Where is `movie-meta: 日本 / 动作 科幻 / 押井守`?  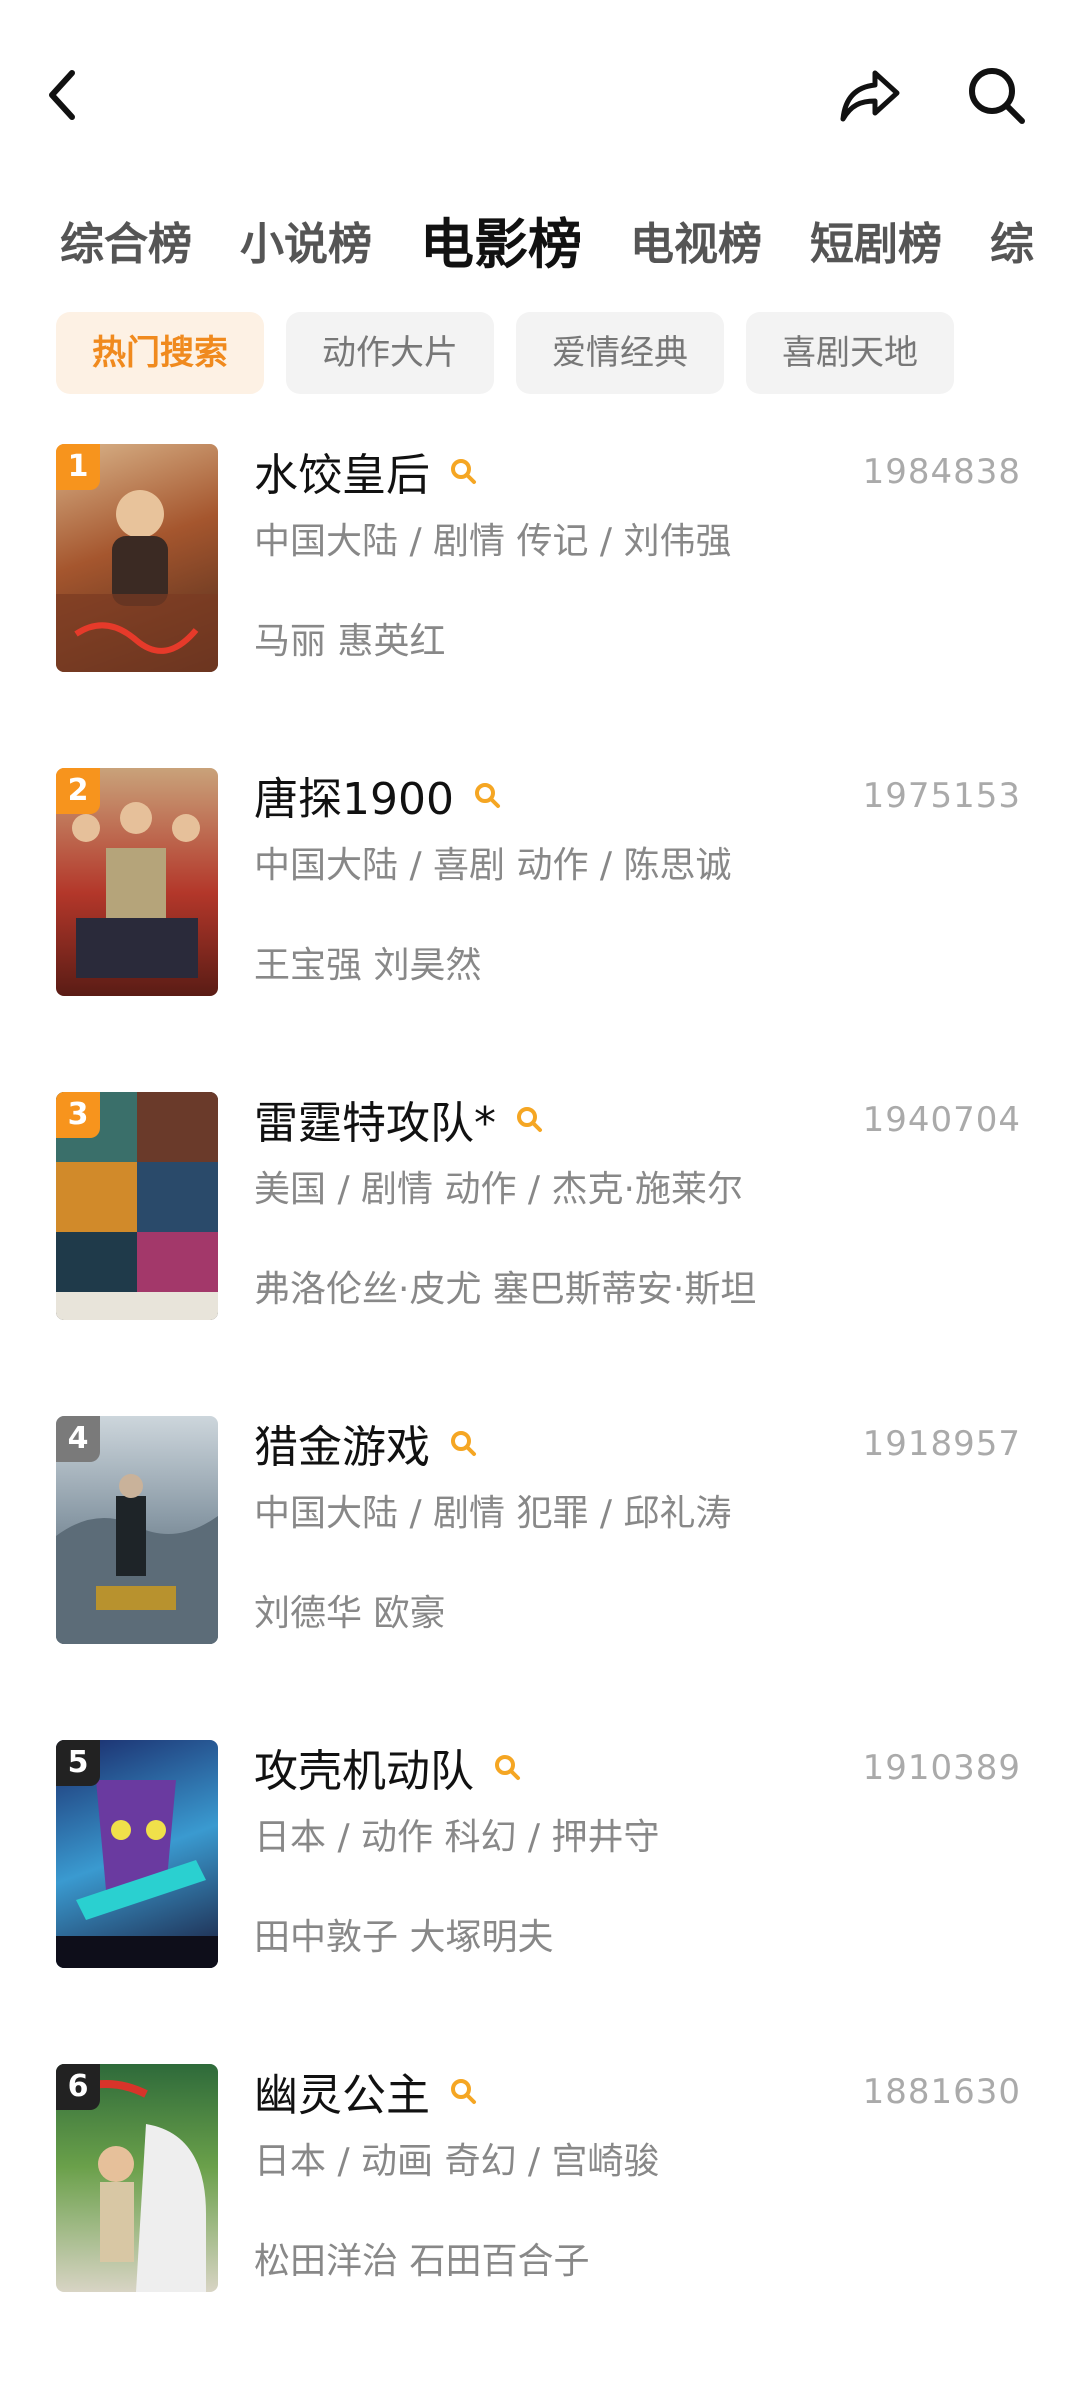
movie-meta: 日本 / 动作 科幻 / 押井守 is located at coordinates (457, 1837).